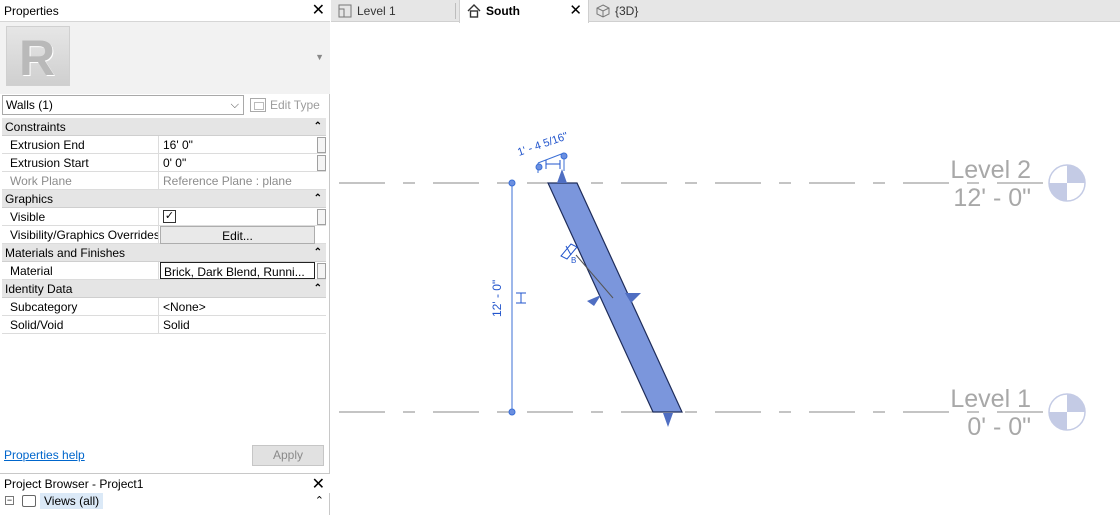 This screenshot has width=1120, height=515. Describe the element at coordinates (44, 455) in the screenshot. I see `properties-help-link: Properties help` at that location.